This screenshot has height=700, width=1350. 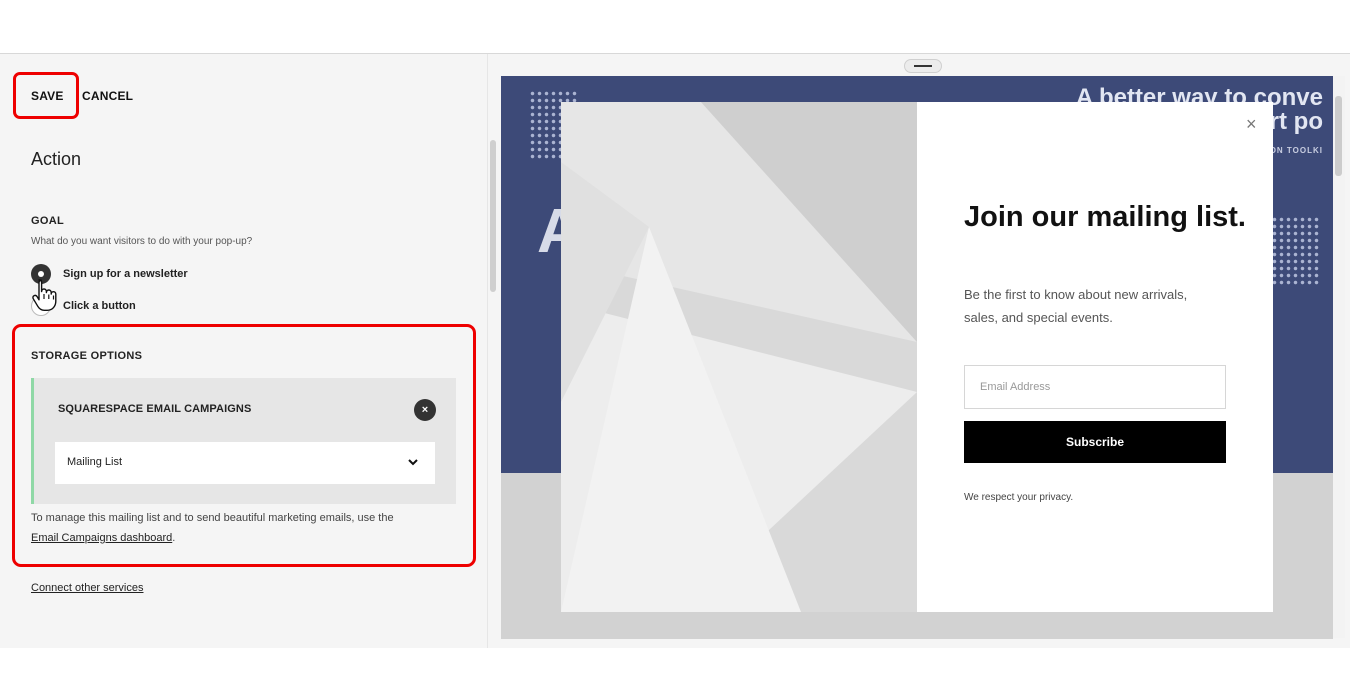 What do you see at coordinates (493, 216) in the screenshot?
I see `panel-scrollbar` at bounding box center [493, 216].